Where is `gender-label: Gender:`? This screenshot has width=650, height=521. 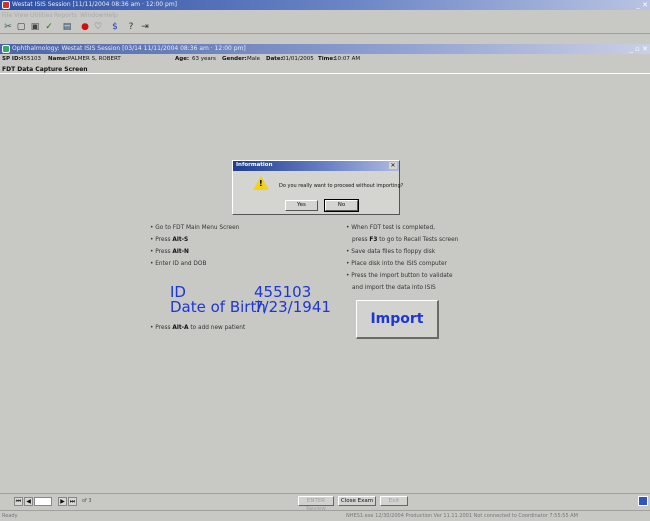
gender-label: Gender: is located at coordinates (234, 59).